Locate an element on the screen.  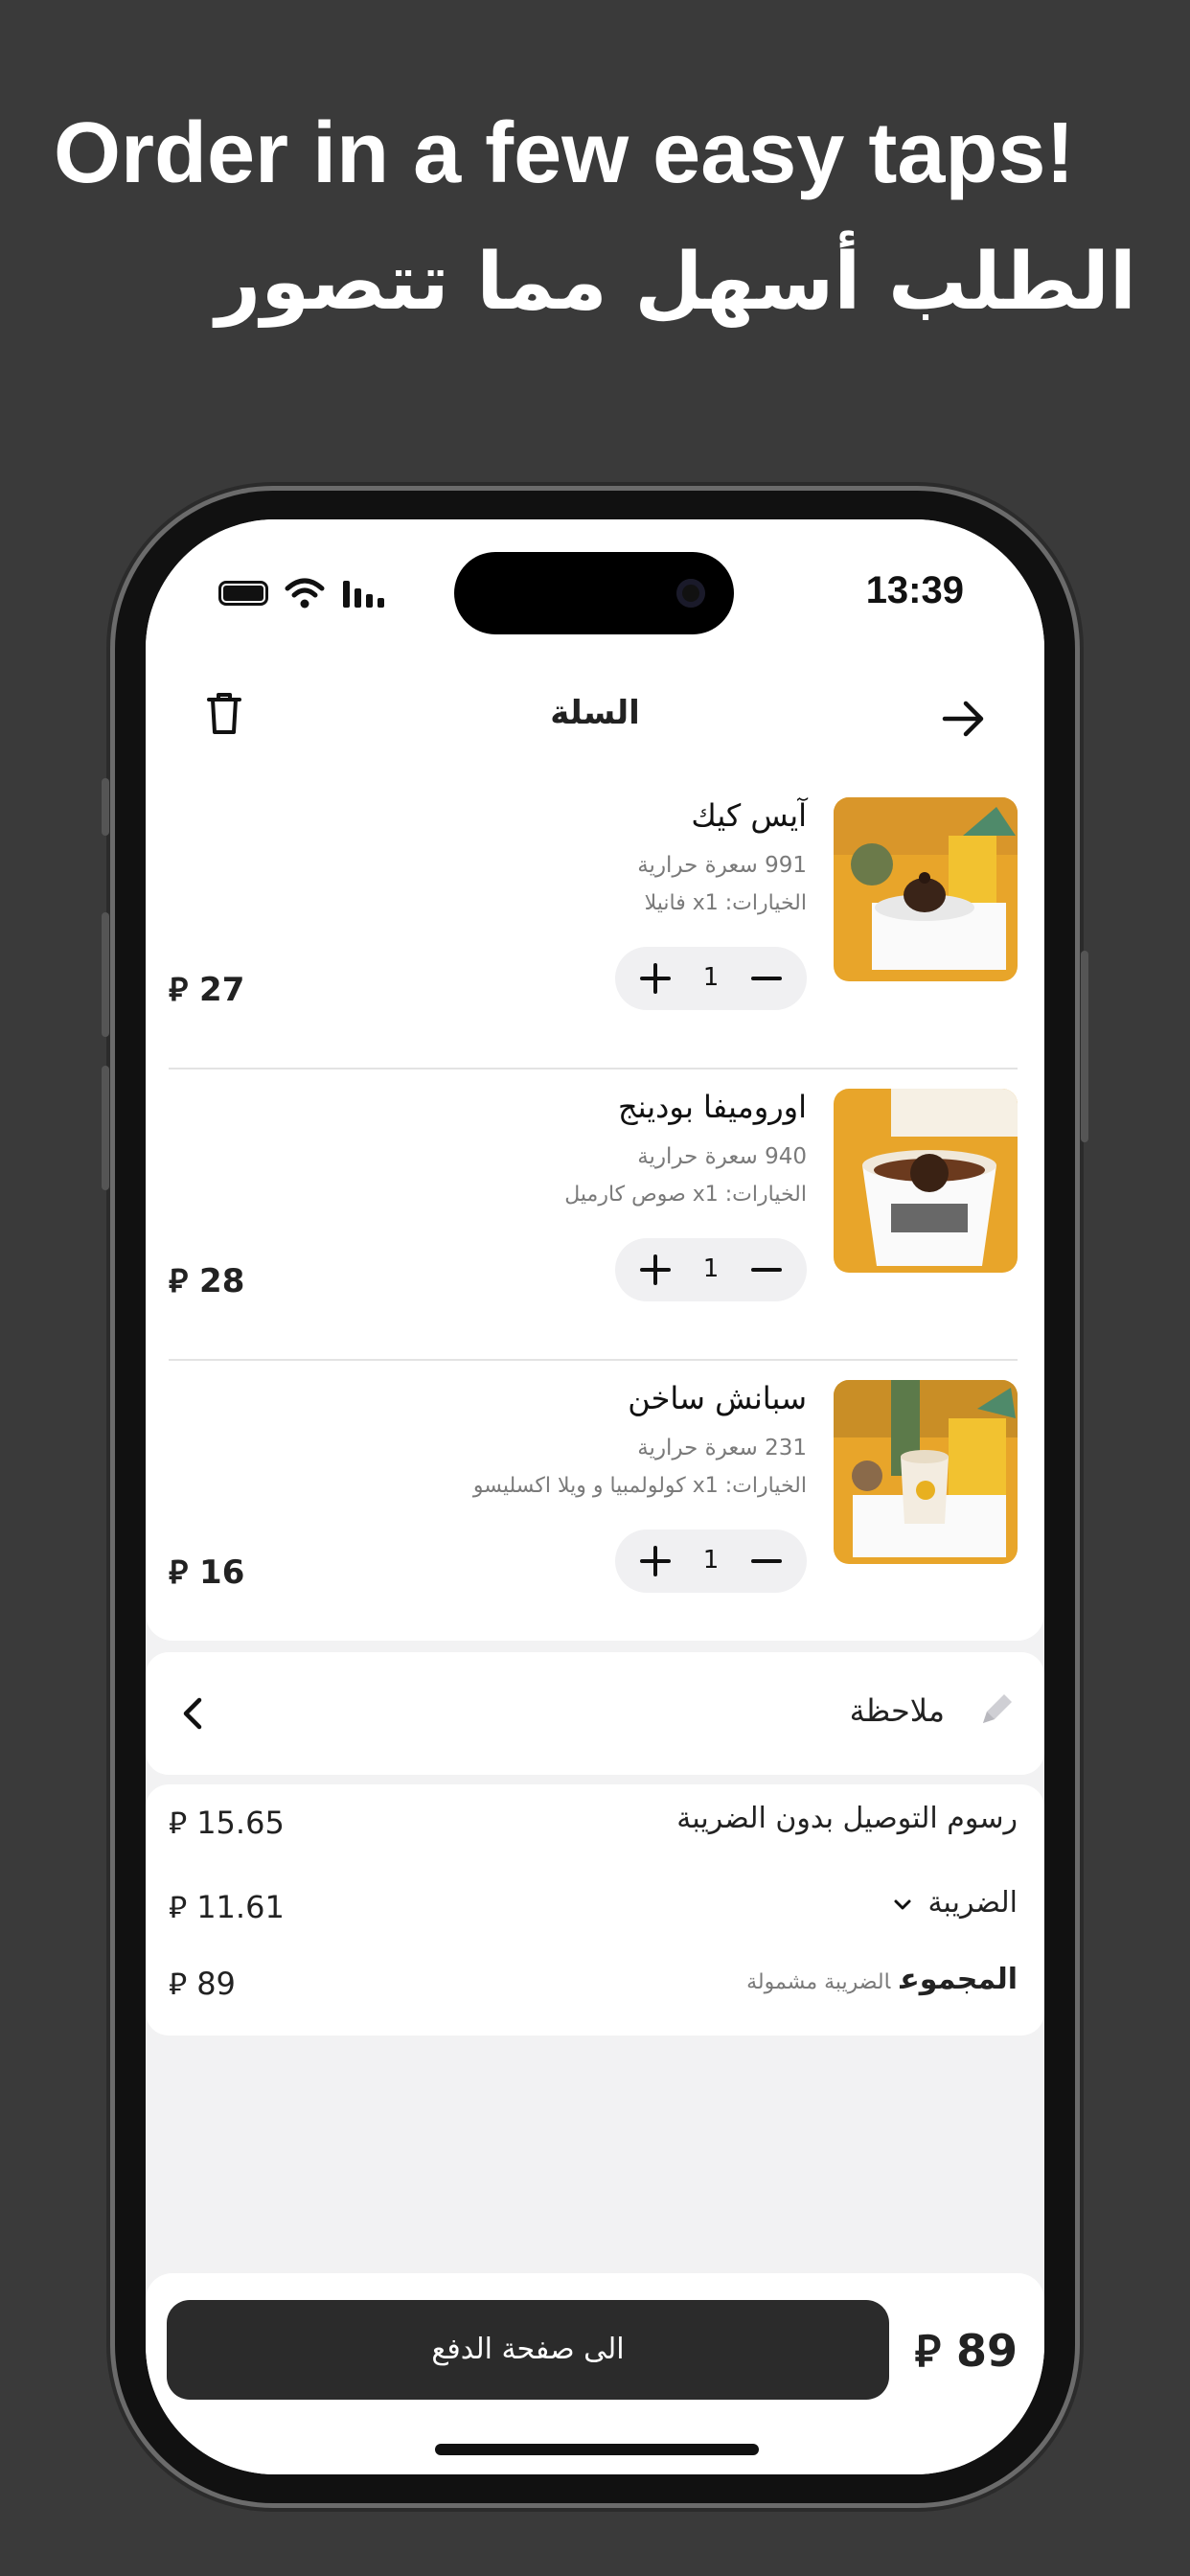
tax-row: الضريبة ⃁ 11.61 is located at coordinates (595, 1910).